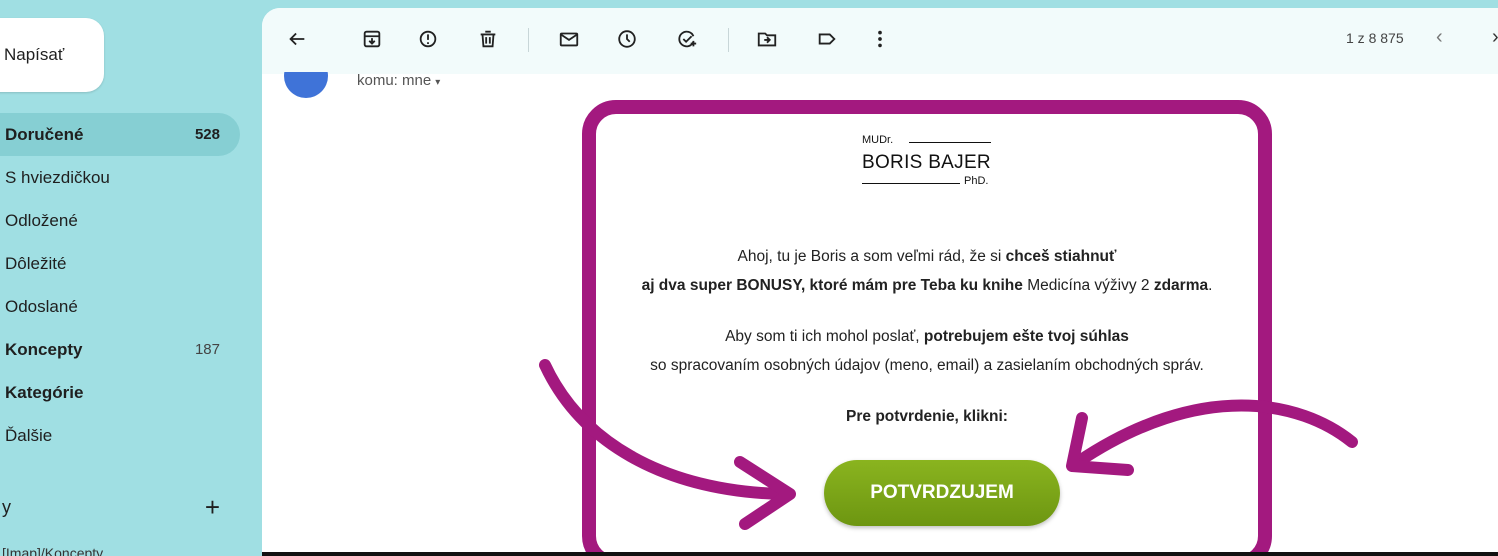 The width and height of the screenshot is (1498, 556). What do you see at coordinates (120, 306) in the screenshot?
I see `sidebar-item-sent: Odoslané` at bounding box center [120, 306].